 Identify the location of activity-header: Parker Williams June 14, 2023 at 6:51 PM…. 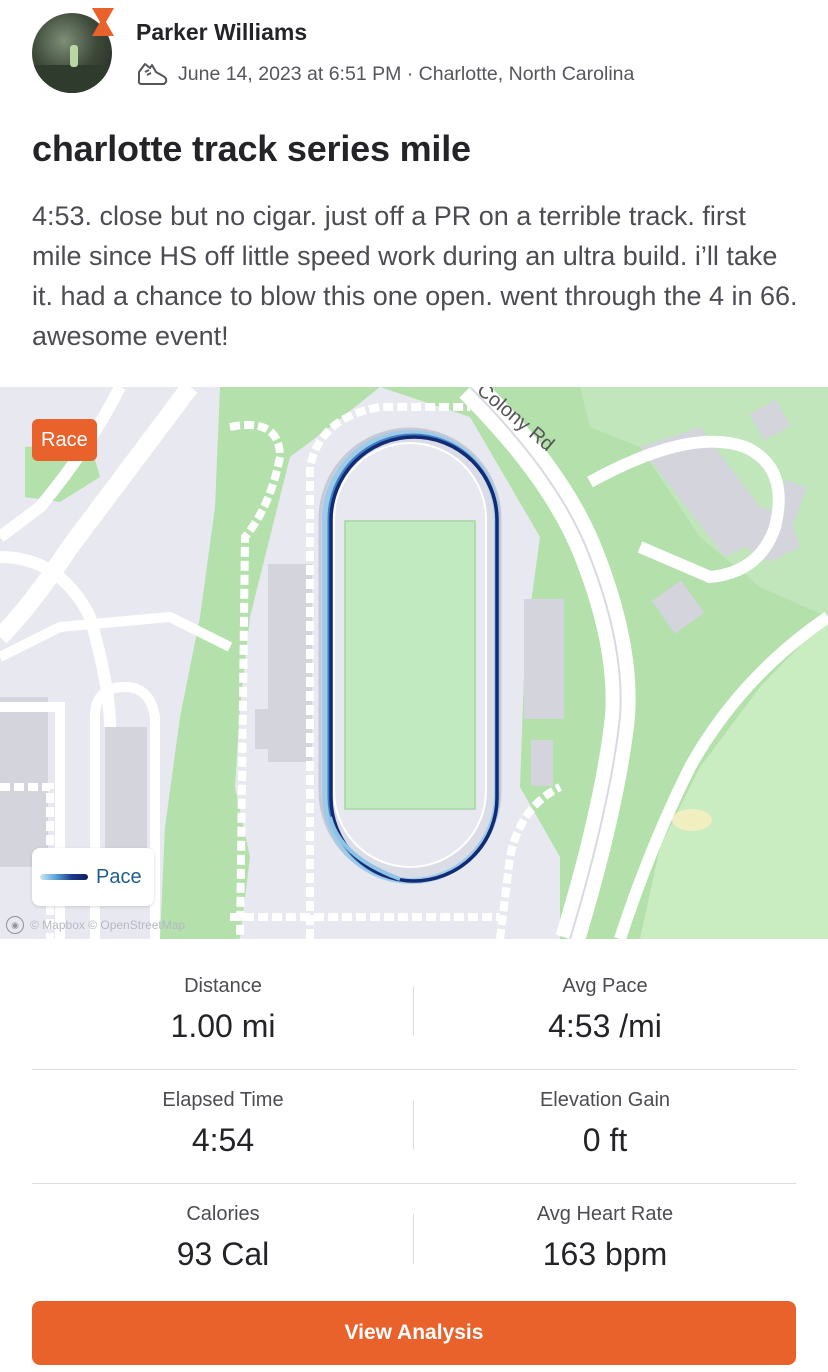
(414, 55).